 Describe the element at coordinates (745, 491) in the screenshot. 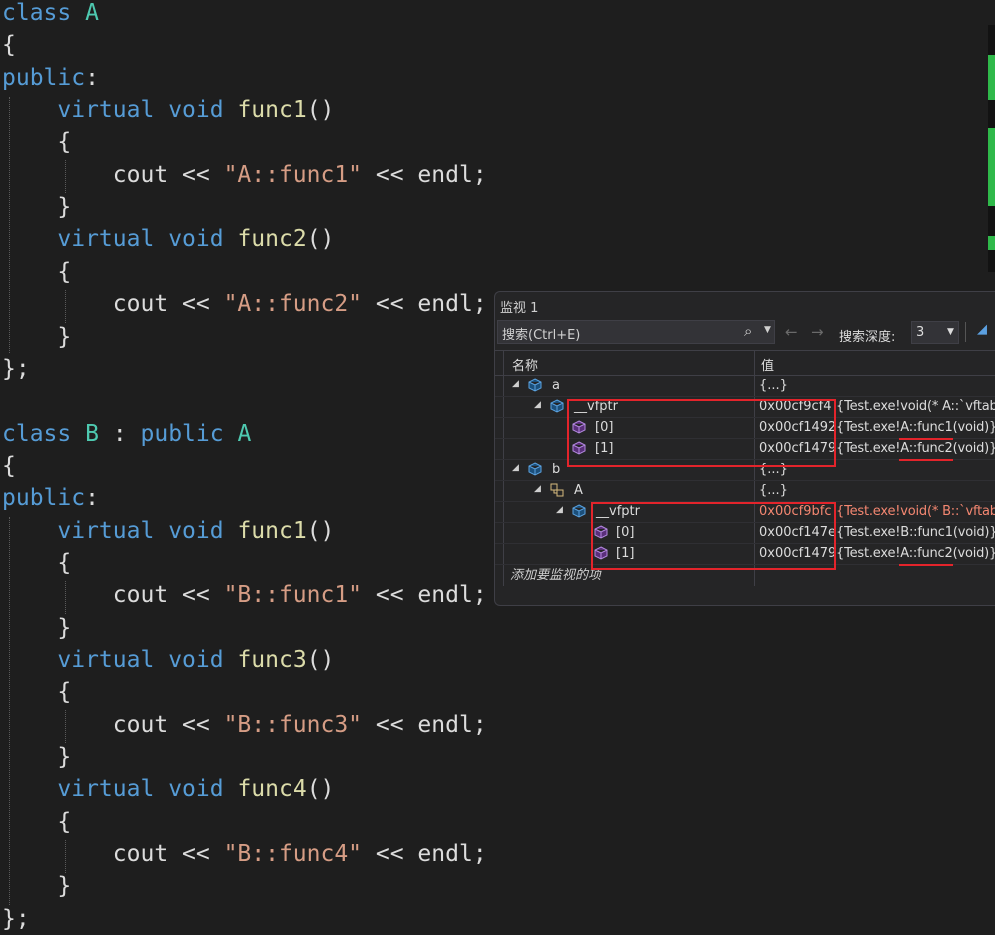

I see `watch-row: ◢ A {...}` at that location.